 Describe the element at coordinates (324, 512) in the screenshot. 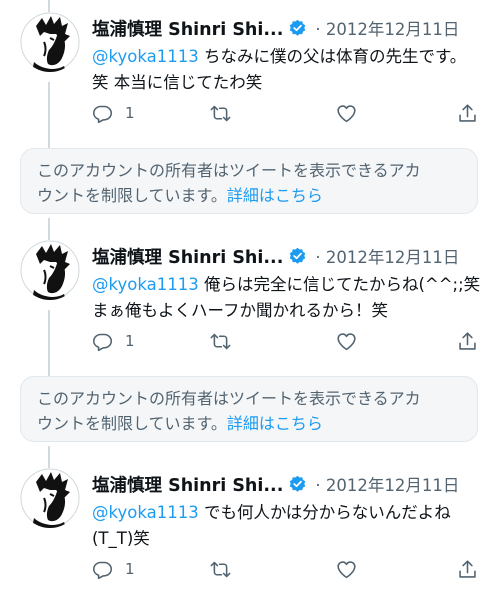

I see `tweet-text-line: でも何人かは分からないんだよね` at that location.